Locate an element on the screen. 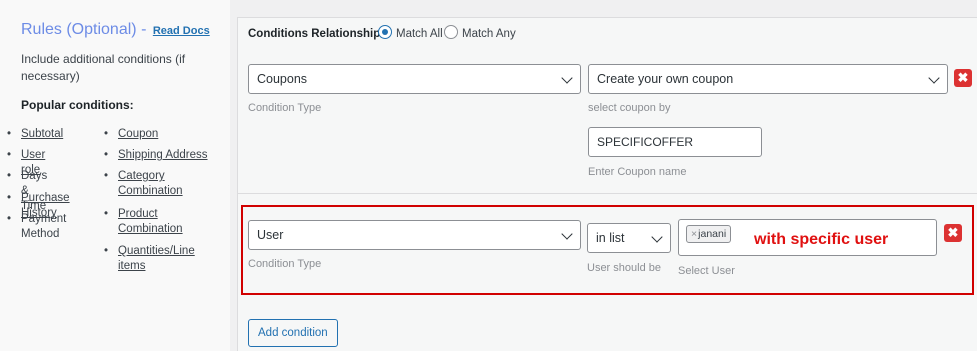  popular-item-coupon: Coupon is located at coordinates (131, 134).